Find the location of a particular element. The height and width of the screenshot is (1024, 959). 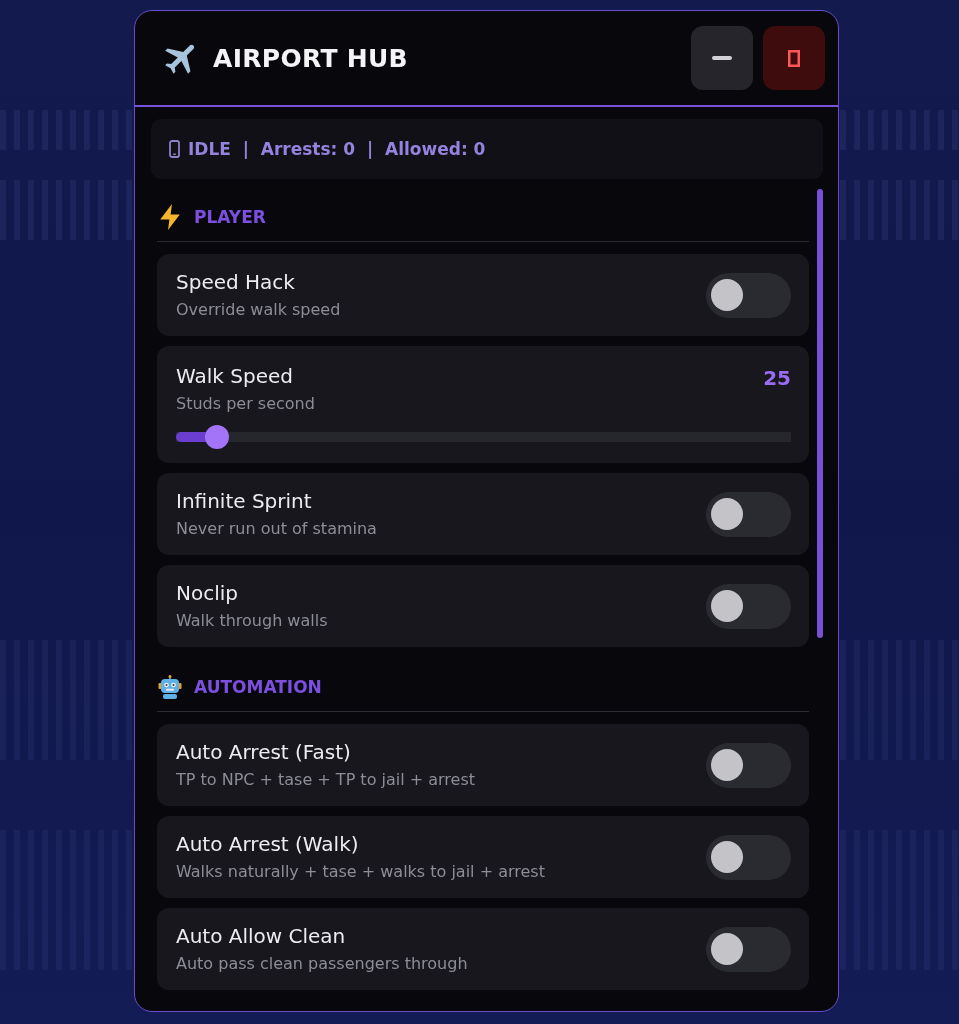

setting-description: Studs per second is located at coordinates (245, 404).